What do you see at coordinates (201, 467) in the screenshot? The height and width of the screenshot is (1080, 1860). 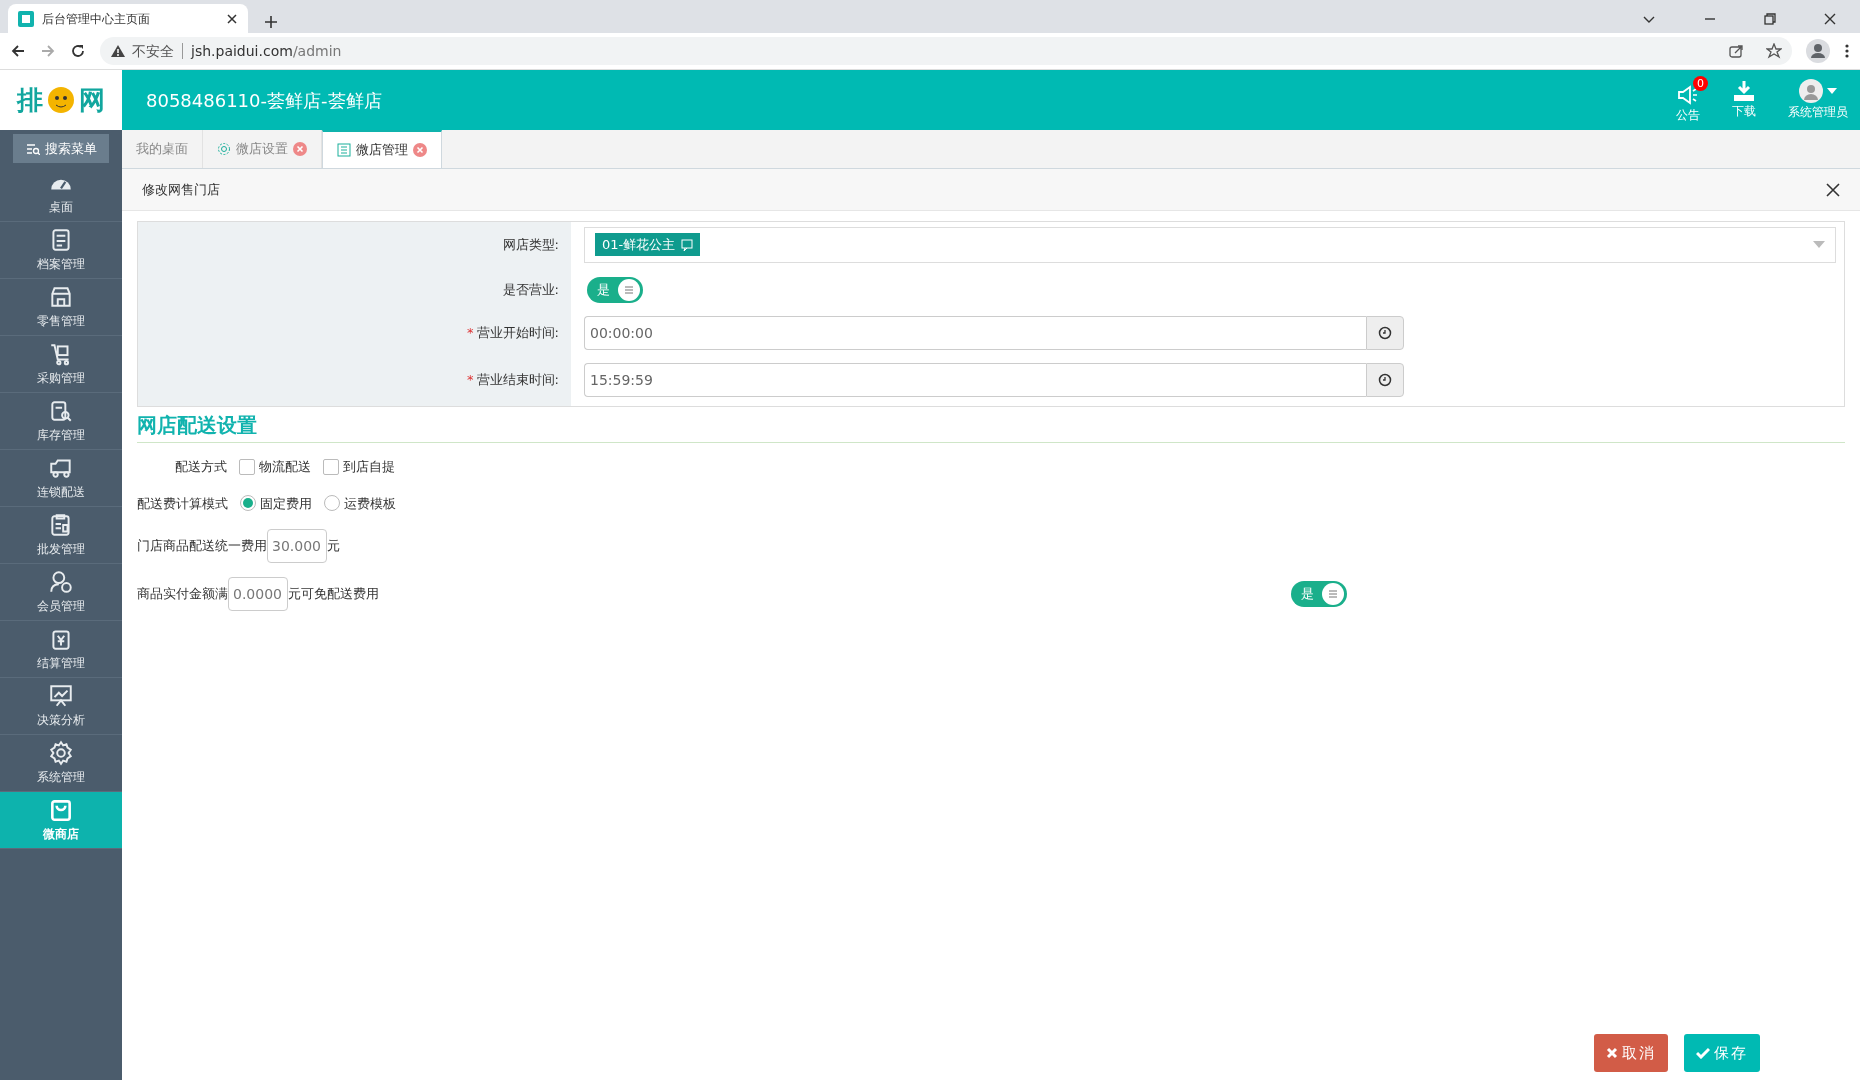 I see `field-label: 配送方式` at bounding box center [201, 467].